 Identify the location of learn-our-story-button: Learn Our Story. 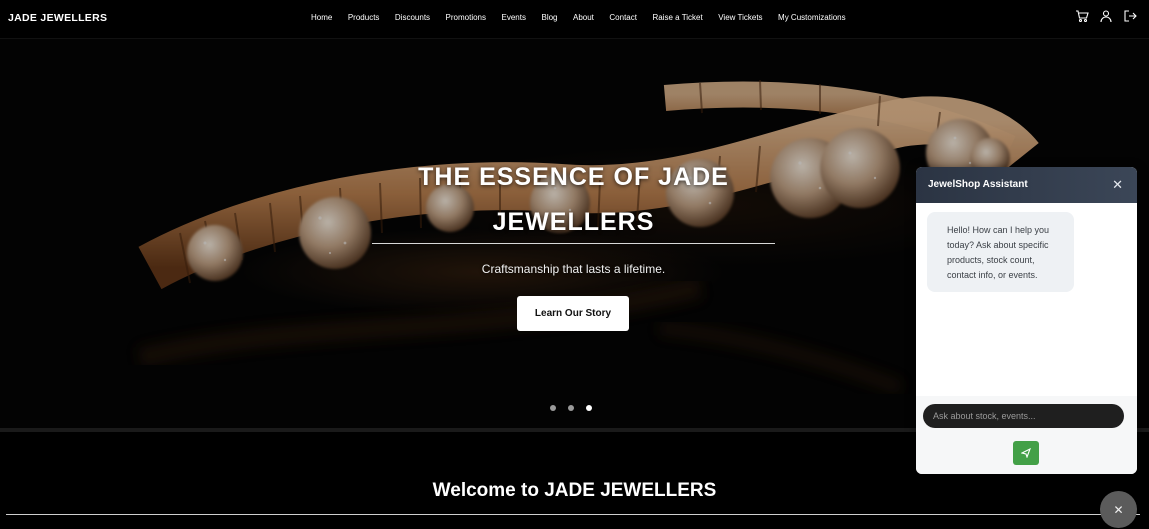
(573, 313).